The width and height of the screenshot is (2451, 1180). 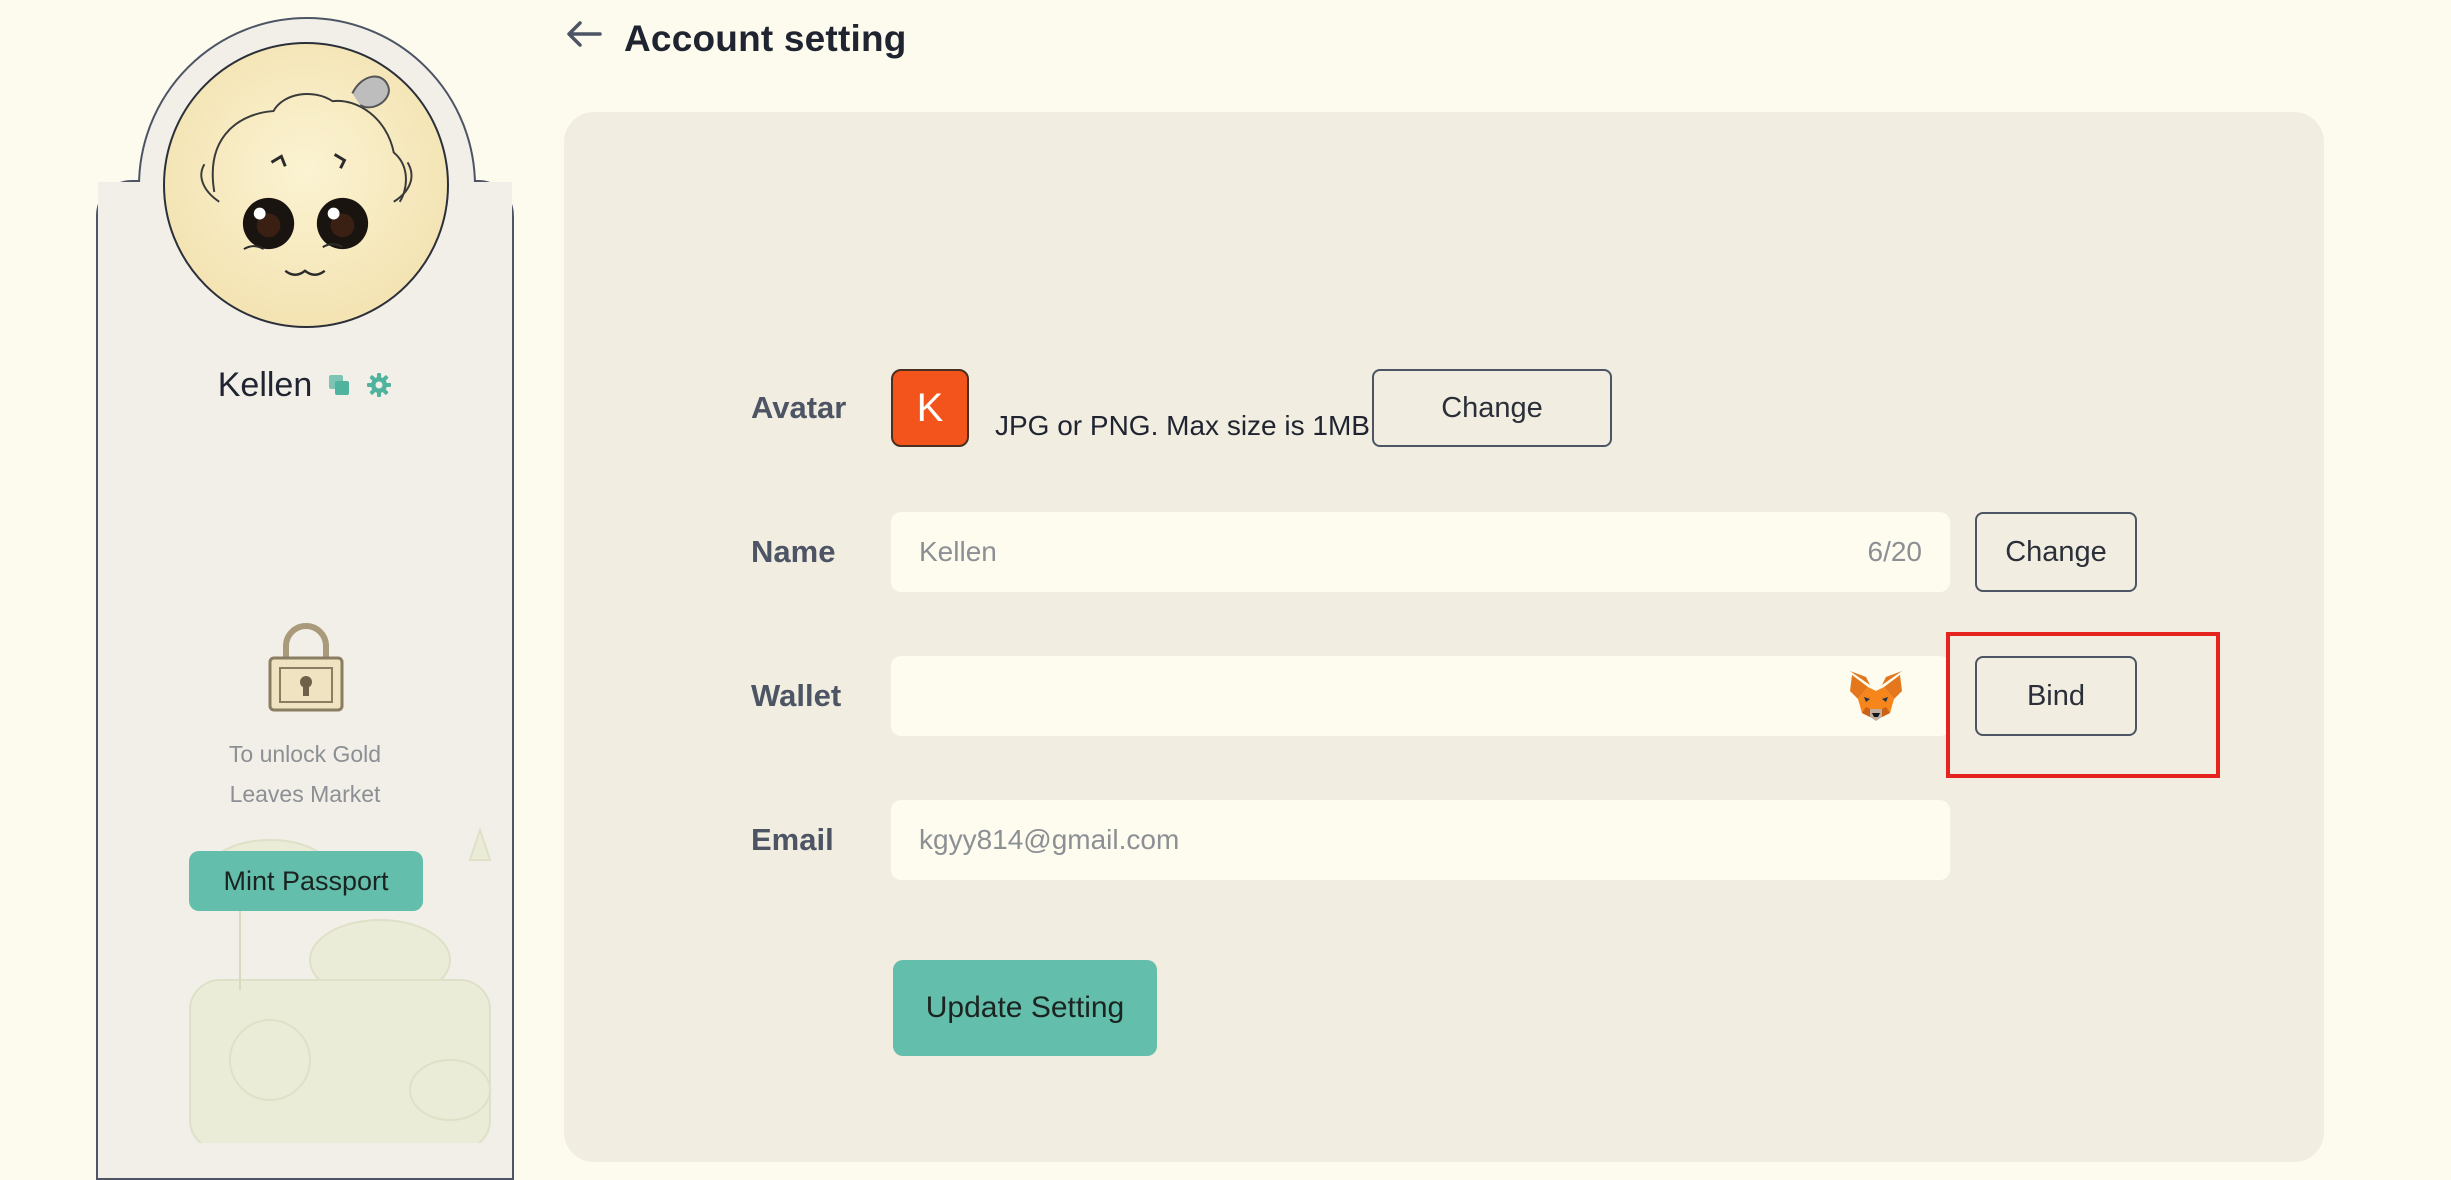 I want to click on gear-icon, so click(x=379, y=385).